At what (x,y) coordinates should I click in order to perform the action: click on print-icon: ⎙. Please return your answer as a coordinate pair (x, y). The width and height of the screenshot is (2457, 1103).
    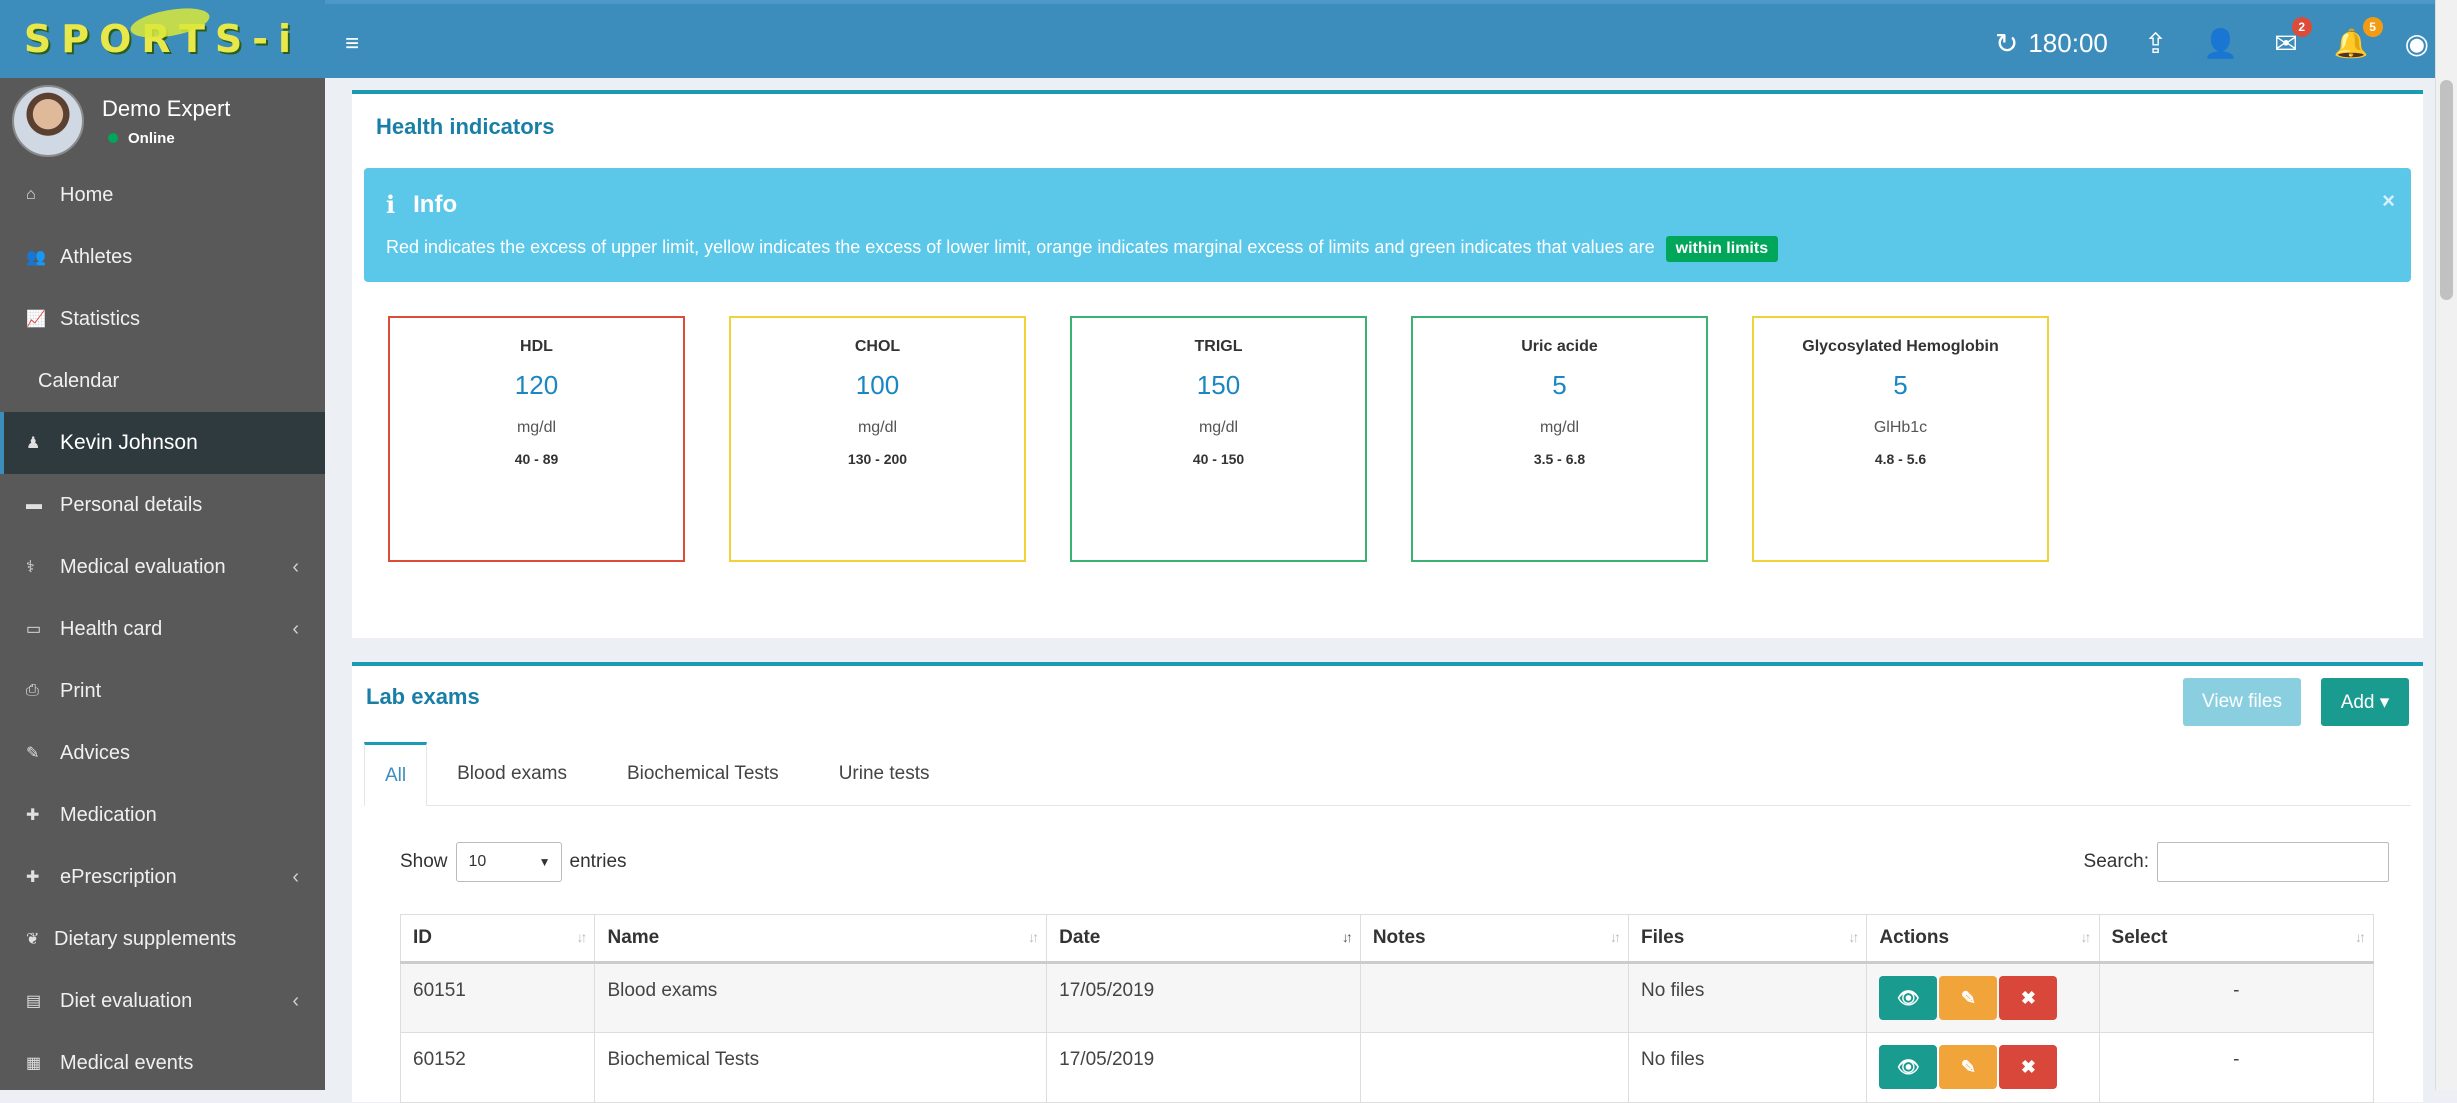
    Looking at the image, I should click on (32, 690).